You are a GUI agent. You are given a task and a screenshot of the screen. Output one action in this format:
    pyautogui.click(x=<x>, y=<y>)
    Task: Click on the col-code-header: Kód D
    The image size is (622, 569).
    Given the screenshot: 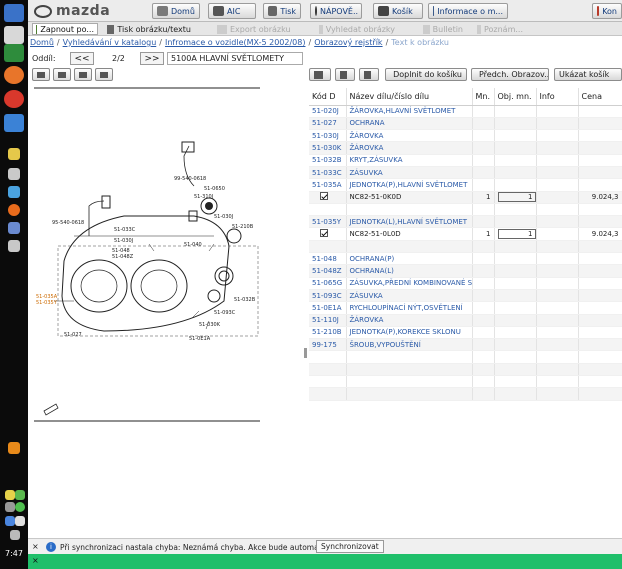 What is the action you would take?
    pyautogui.click(x=328, y=97)
    